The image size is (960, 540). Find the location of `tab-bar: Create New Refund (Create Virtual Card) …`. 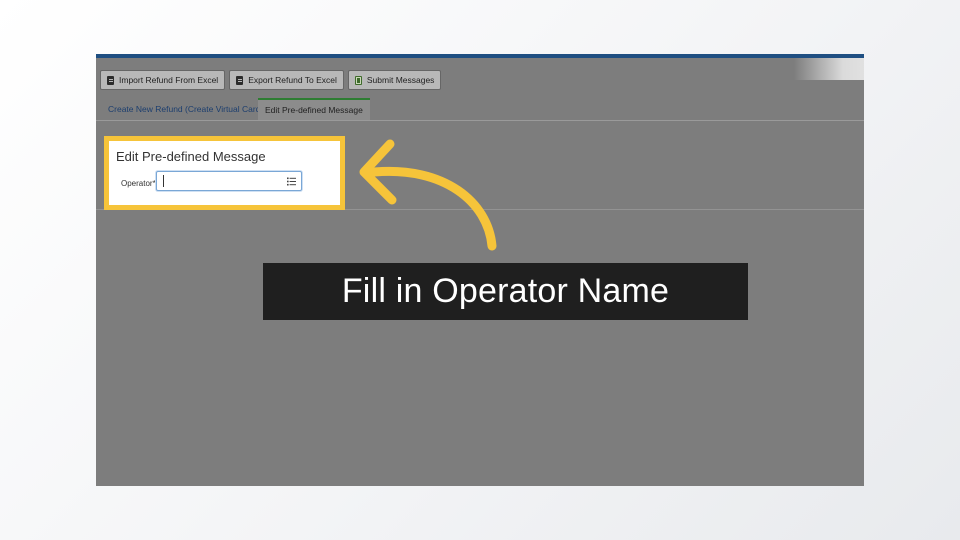

tab-bar: Create New Refund (Create Virtual Card) … is located at coordinates (480, 109).